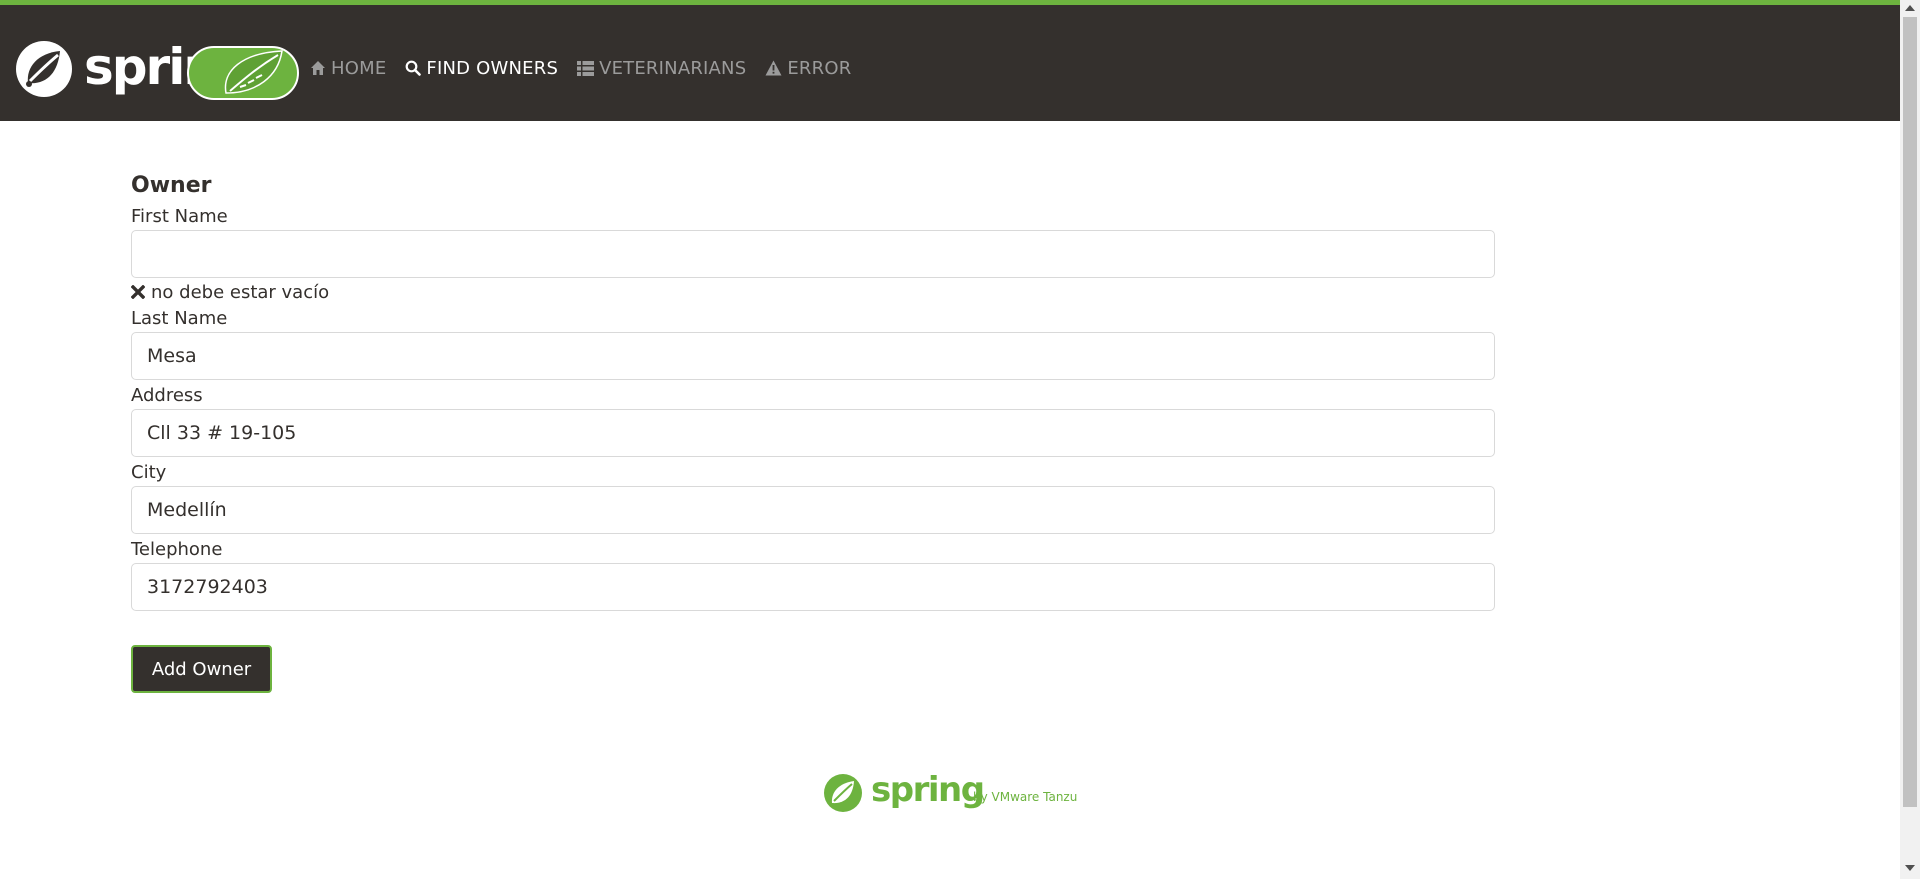 The height and width of the screenshot is (879, 1920). Describe the element at coordinates (157, 69) in the screenshot. I see `brand-logo: spring` at that location.